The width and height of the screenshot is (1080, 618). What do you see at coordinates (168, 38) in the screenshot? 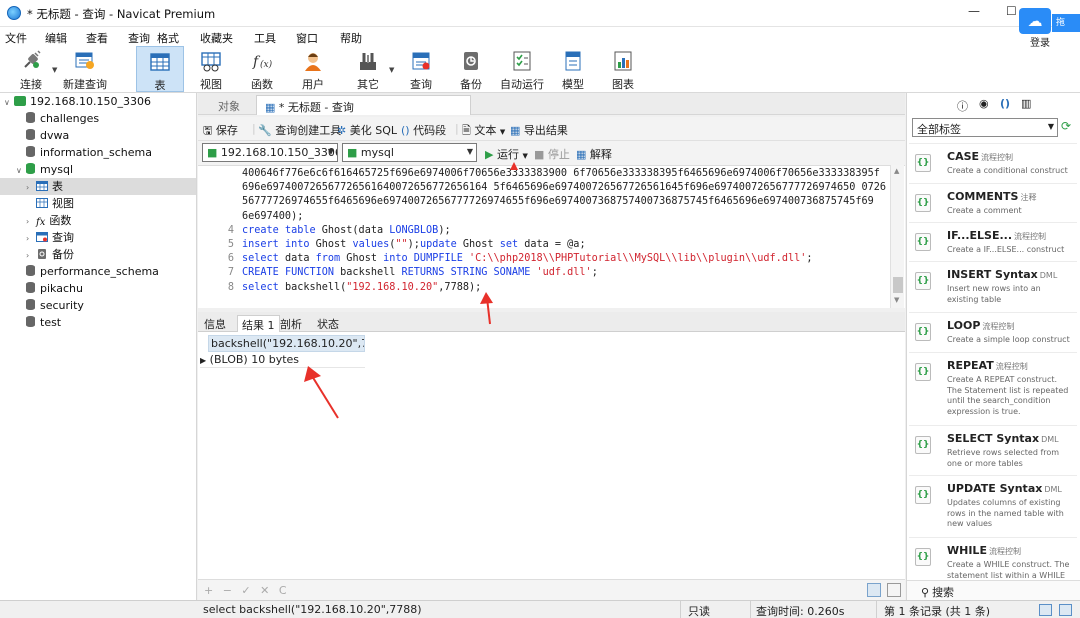
I see `menu-format: 格式` at bounding box center [168, 38].